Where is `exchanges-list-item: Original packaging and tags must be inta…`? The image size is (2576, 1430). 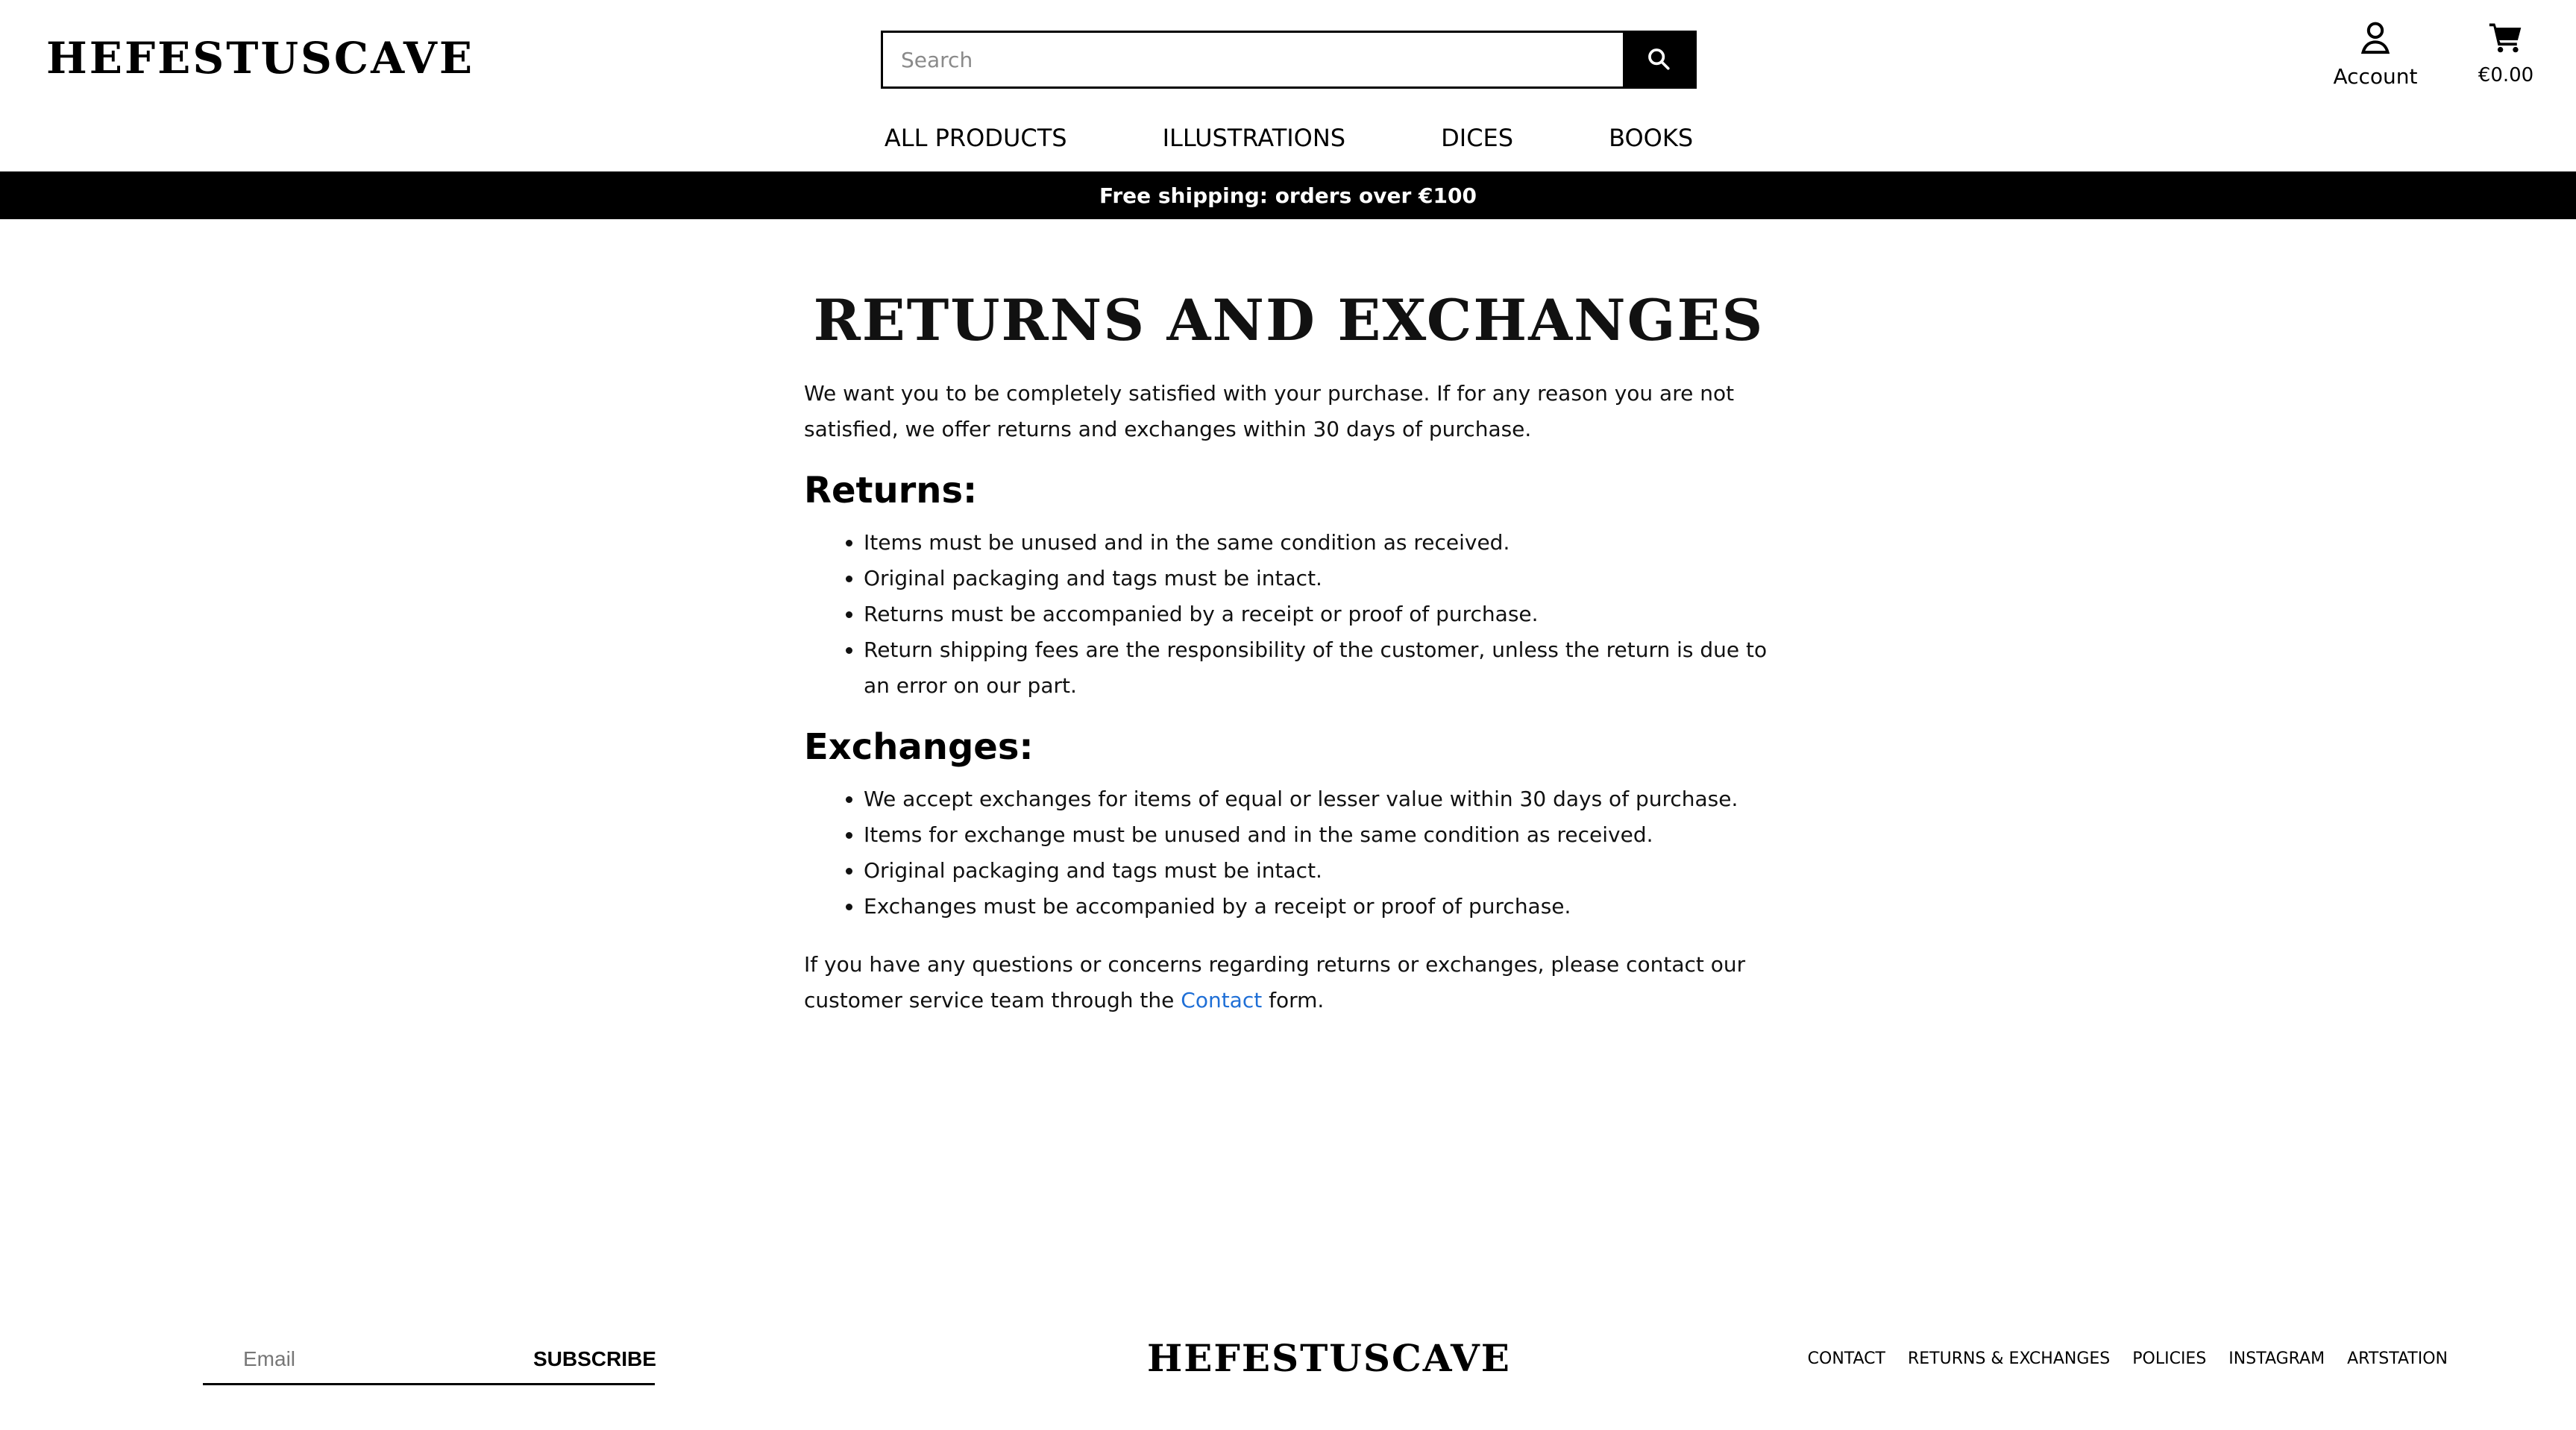 exchanges-list-item: Original packaging and tags must be inta… is located at coordinates (1319, 871).